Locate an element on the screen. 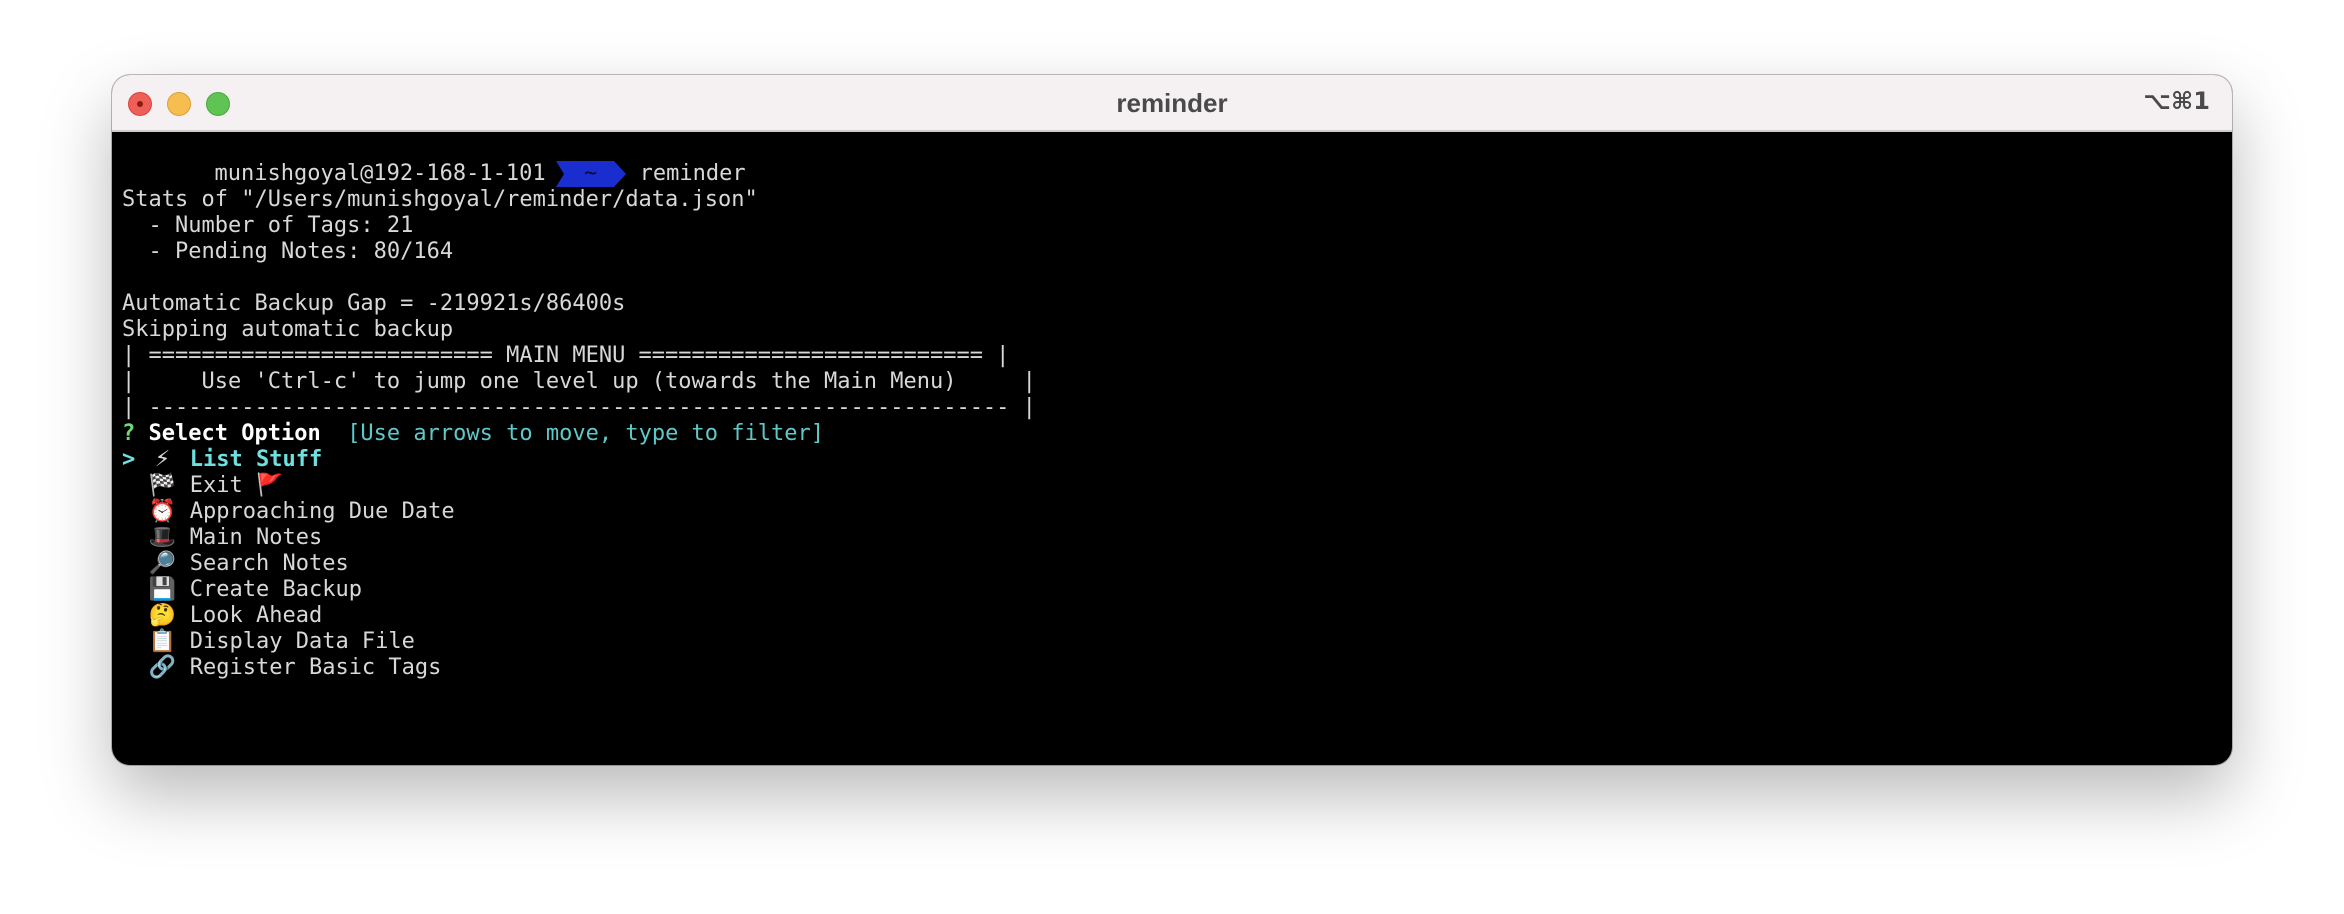 This screenshot has width=2344, height=914. menu-item: 🤔 Look Ahead is located at coordinates (1177, 616).